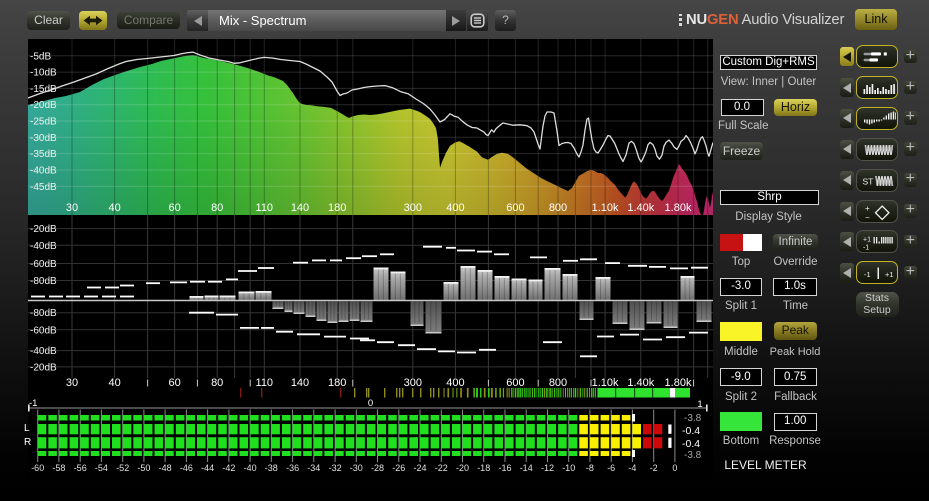  I want to click on svg-text: -46, so click(186, 468).